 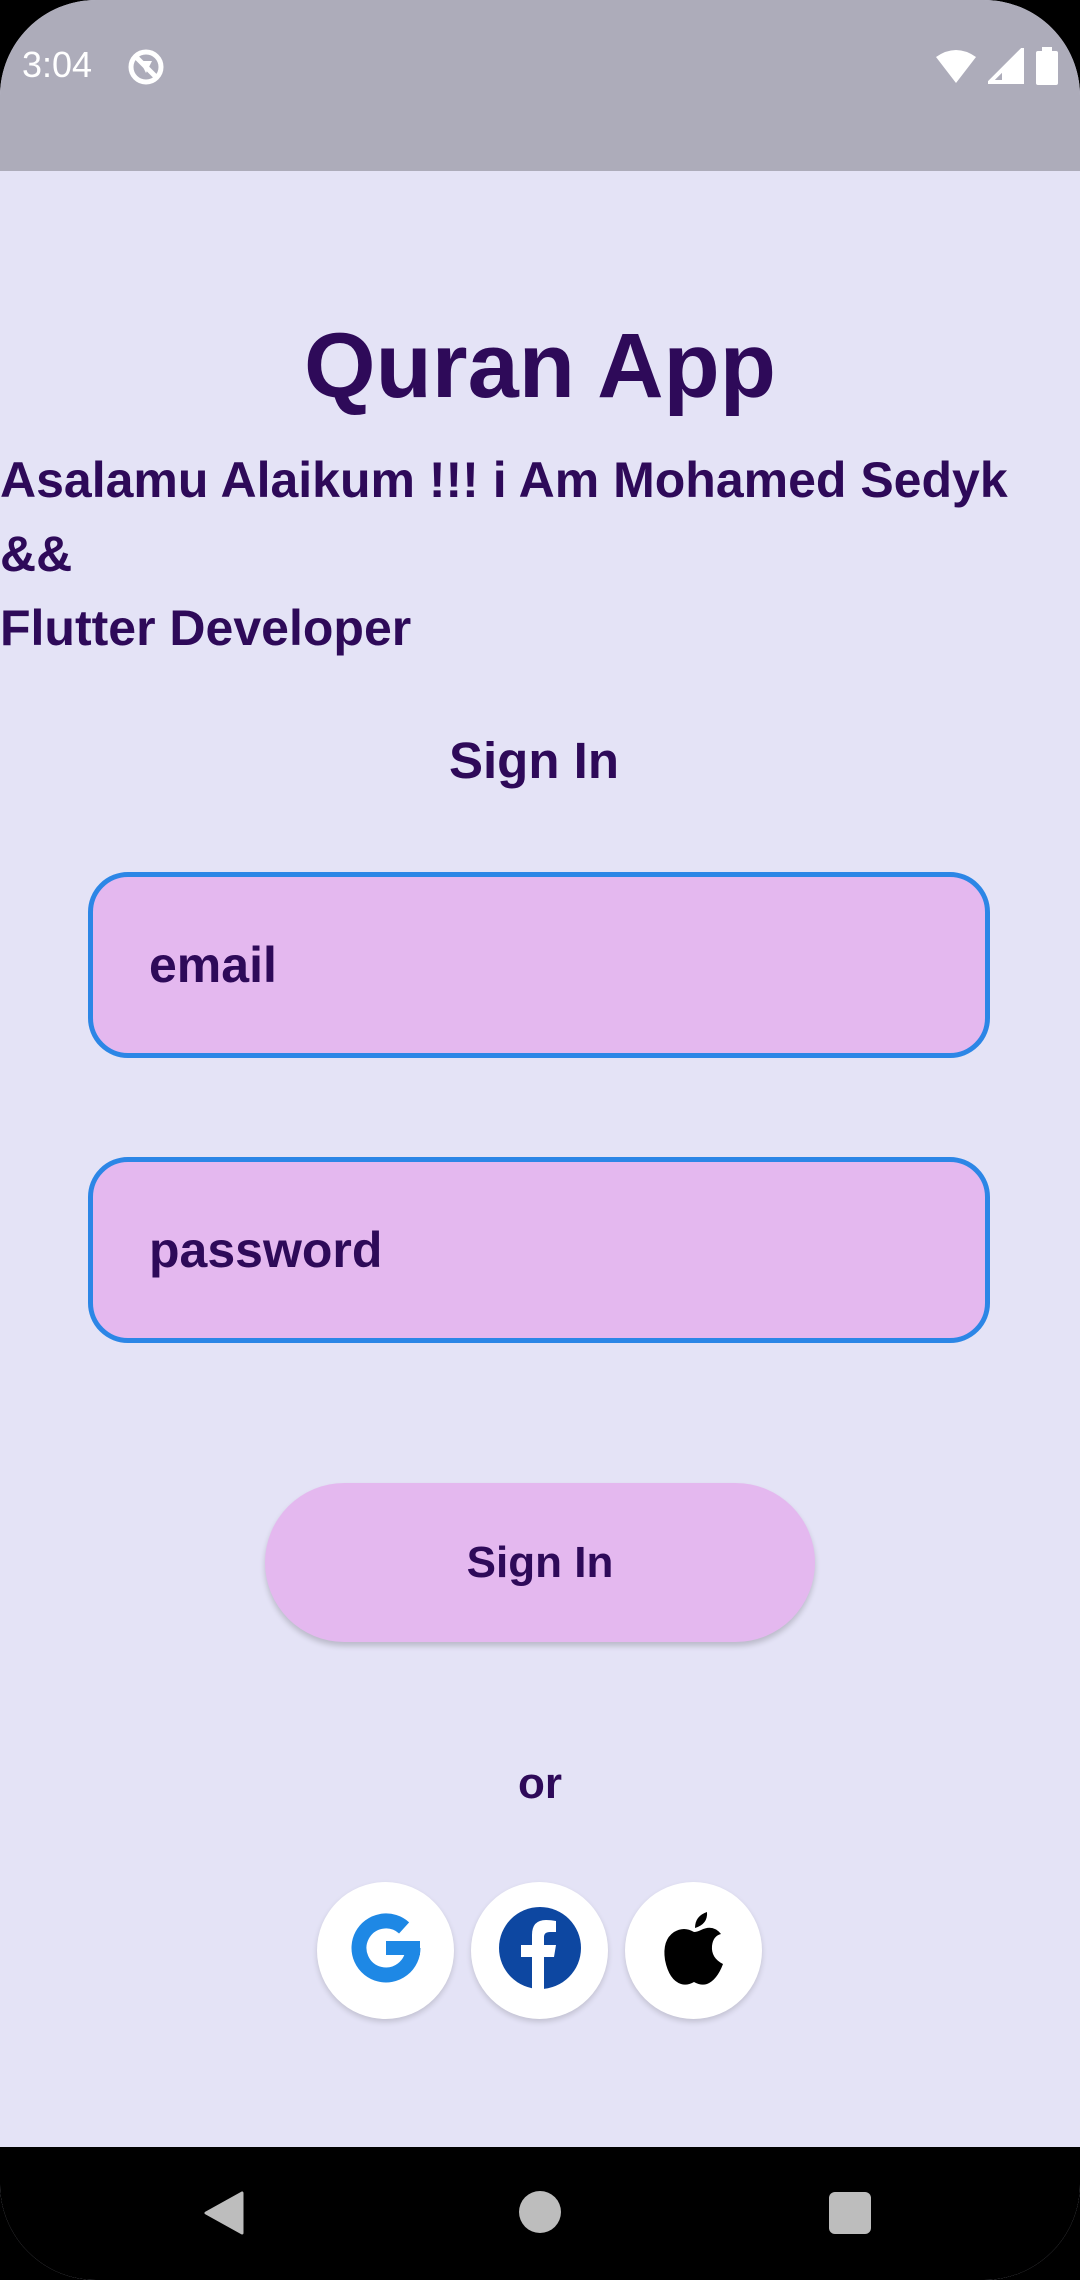 What do you see at coordinates (146, 67) in the screenshot?
I see `no-location-icon` at bounding box center [146, 67].